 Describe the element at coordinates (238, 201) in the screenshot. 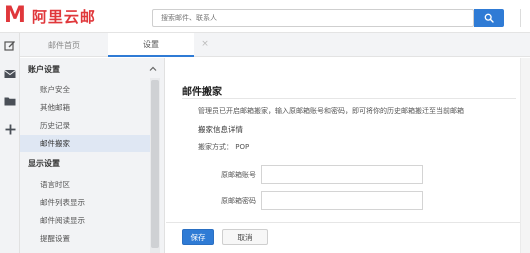

I see `password-label: 原邮箱密码` at that location.